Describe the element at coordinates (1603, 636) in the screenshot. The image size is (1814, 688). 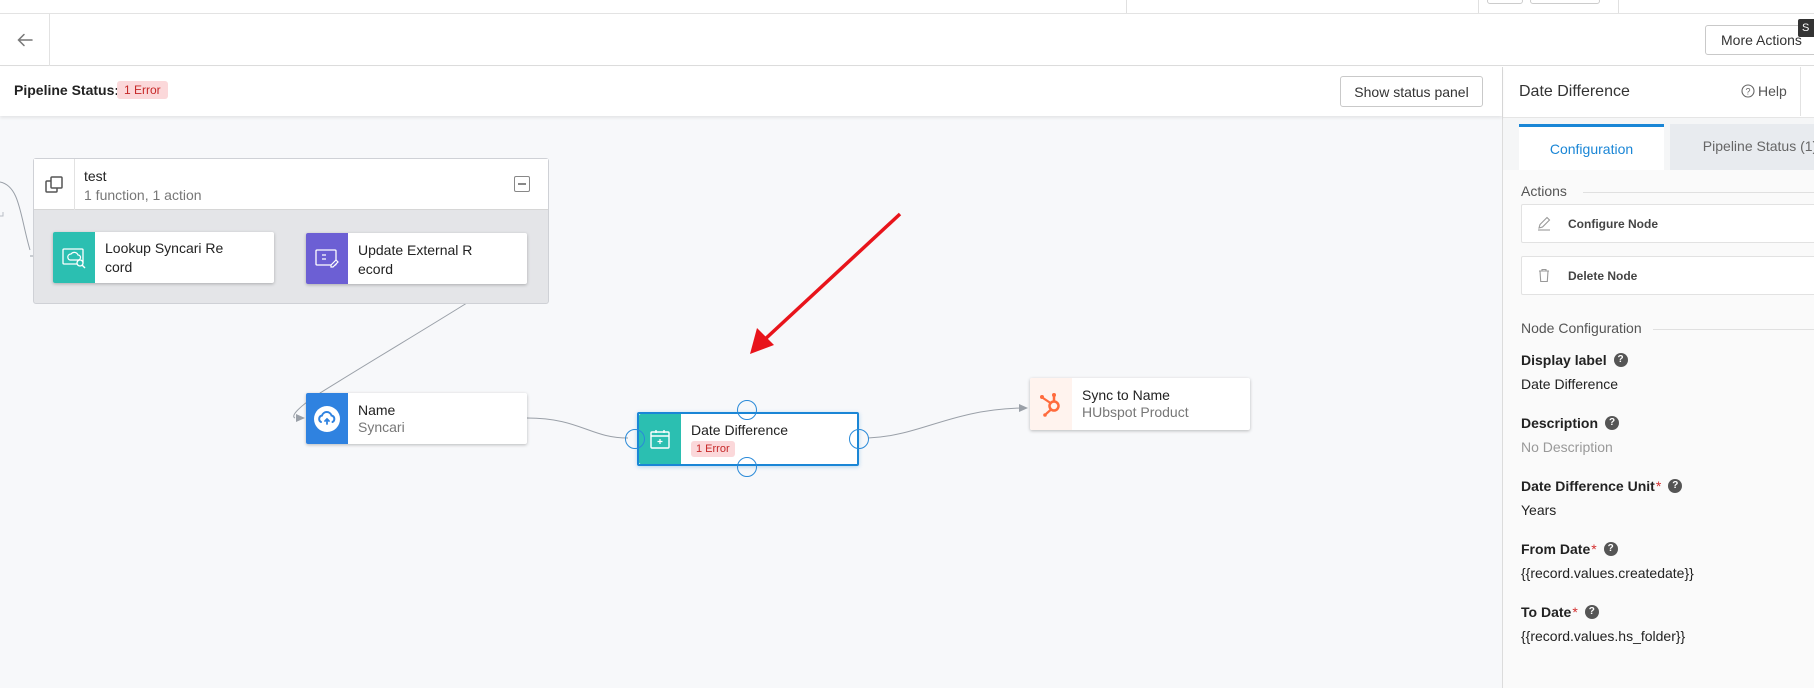
I see `field-value-to-date: {{record.values.hs_folder}}` at that location.